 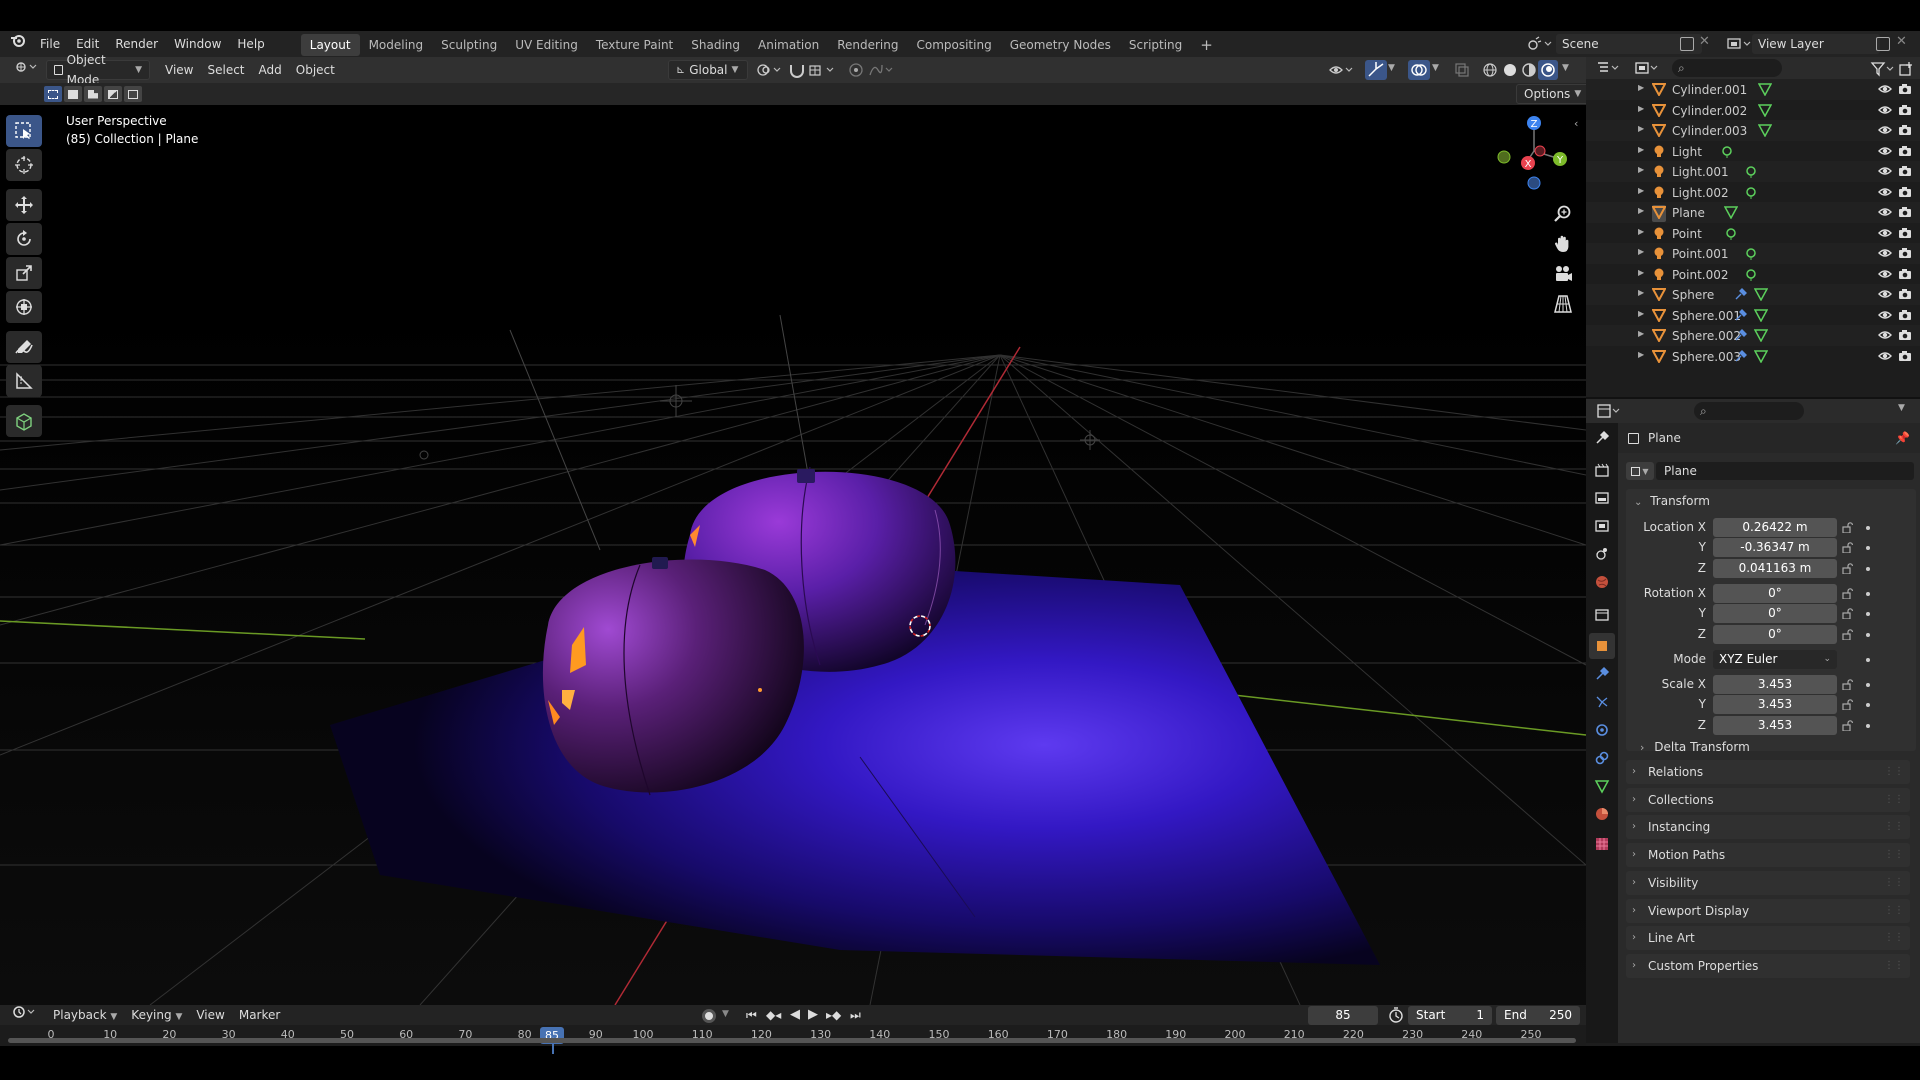 I want to click on material-tab-icon, so click(x=1602, y=814).